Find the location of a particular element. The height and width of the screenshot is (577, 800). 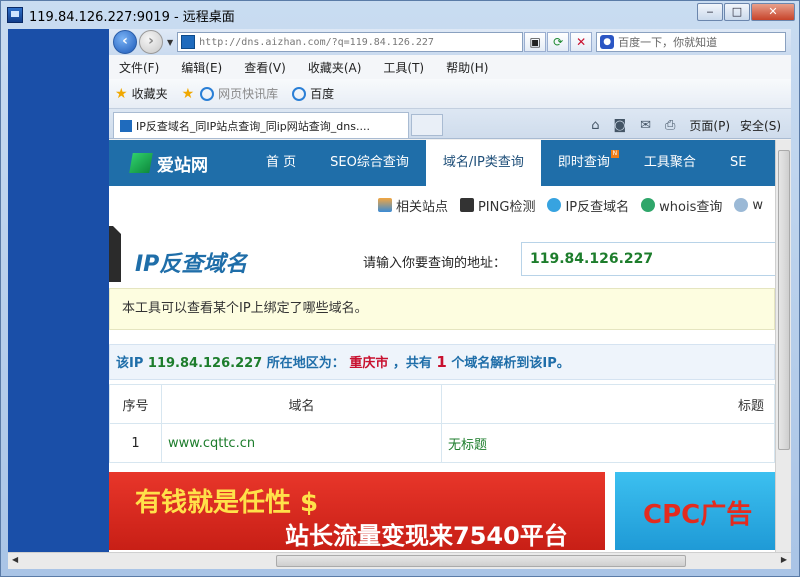

vertical-scrollbar is located at coordinates (783, 346).